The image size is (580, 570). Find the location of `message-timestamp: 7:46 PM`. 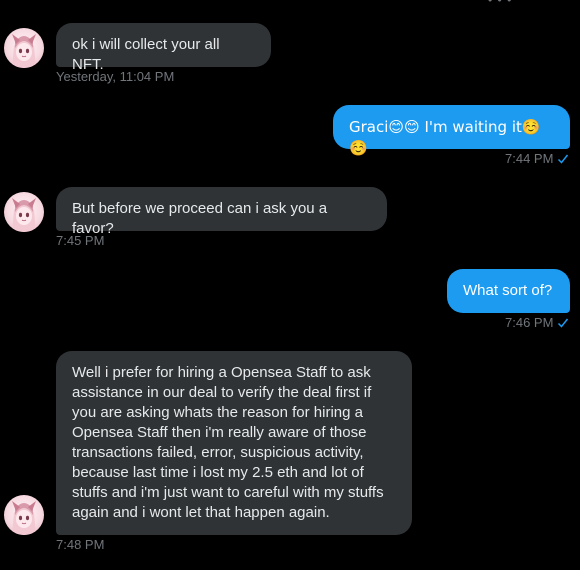

message-timestamp: 7:46 PM is located at coordinates (537, 323).